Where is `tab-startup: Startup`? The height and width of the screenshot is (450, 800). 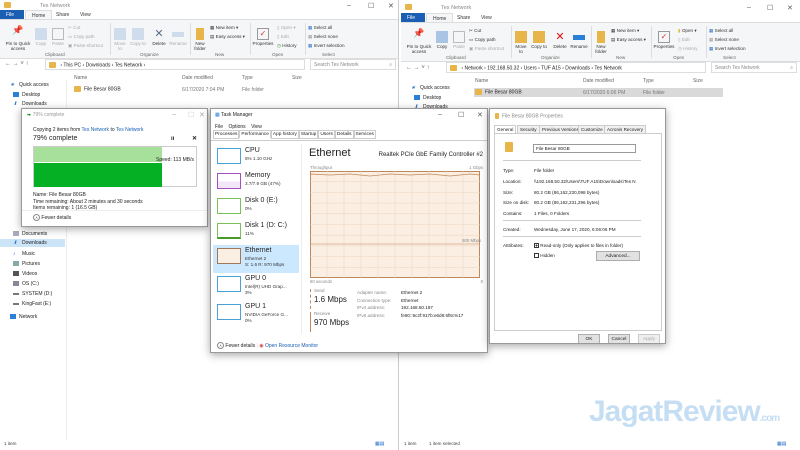 tab-startup: Startup is located at coordinates (308, 134).